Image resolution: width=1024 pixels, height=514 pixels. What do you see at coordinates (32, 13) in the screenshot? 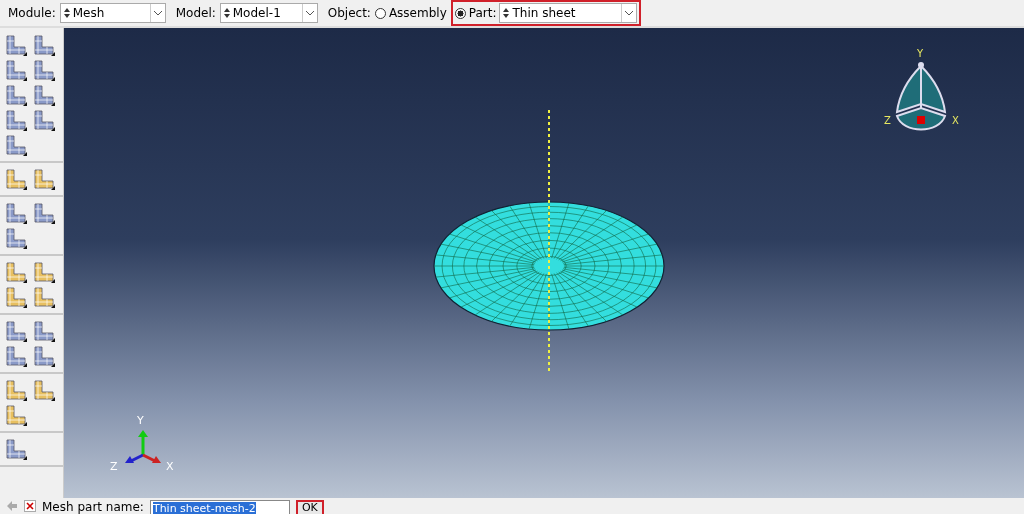
I see `module-label: Module:` at bounding box center [32, 13].